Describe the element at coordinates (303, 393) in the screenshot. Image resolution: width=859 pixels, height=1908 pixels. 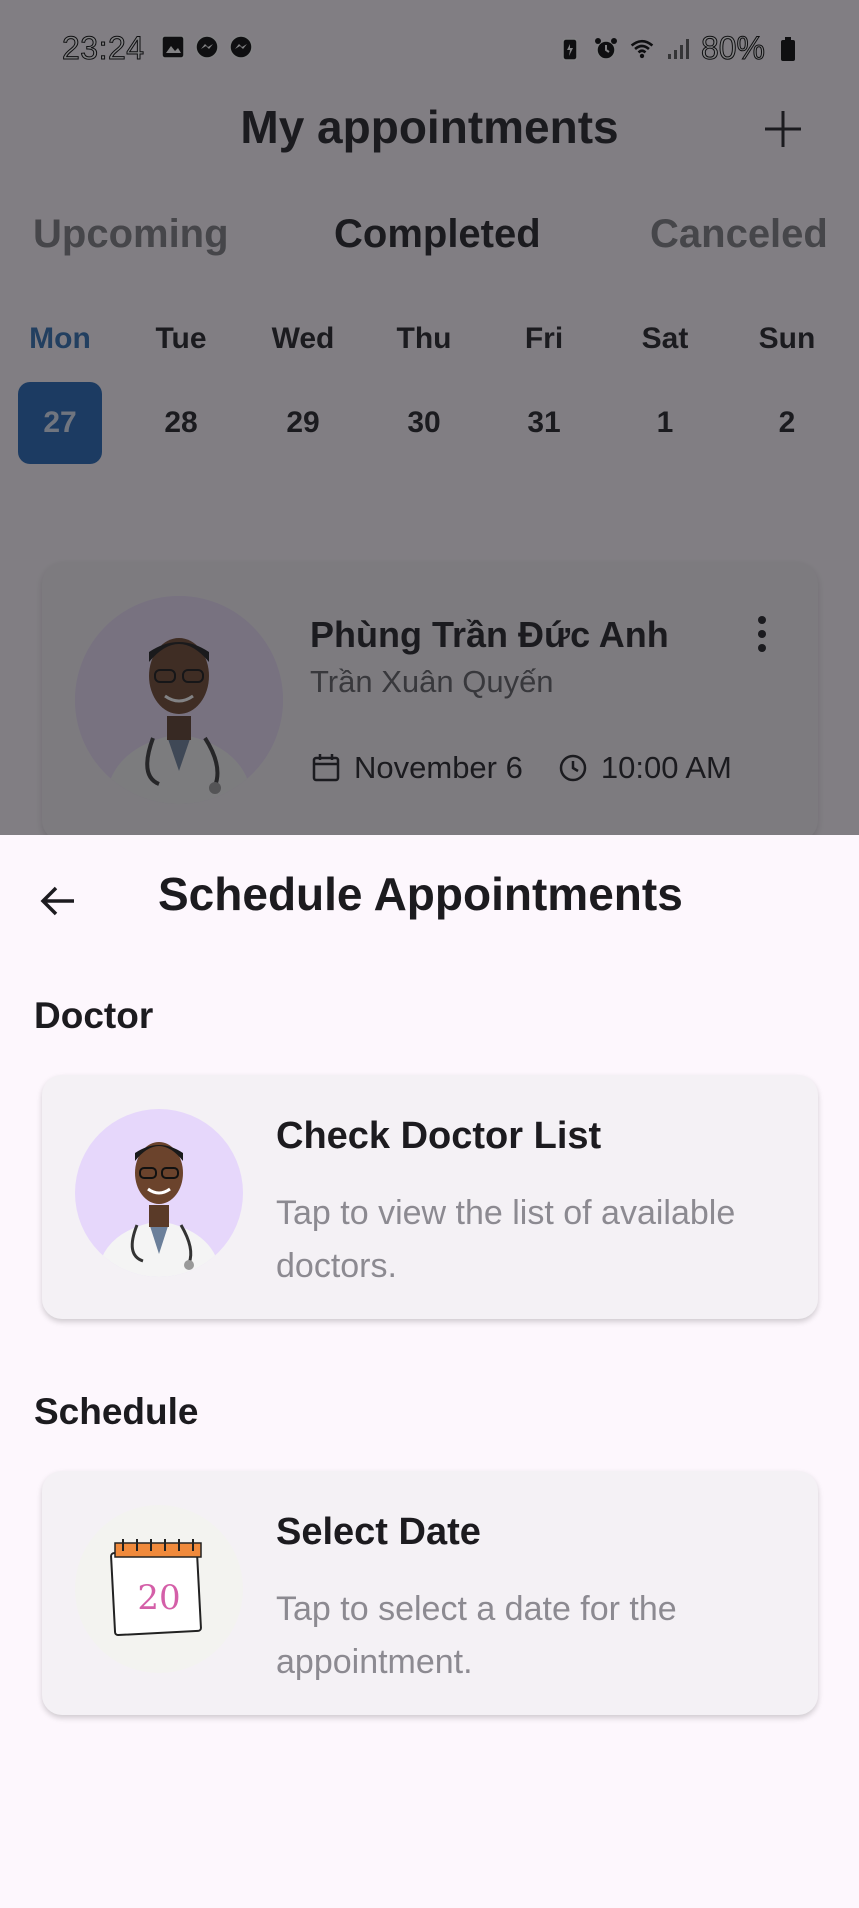
I see `day-wed: Wed 29` at that location.